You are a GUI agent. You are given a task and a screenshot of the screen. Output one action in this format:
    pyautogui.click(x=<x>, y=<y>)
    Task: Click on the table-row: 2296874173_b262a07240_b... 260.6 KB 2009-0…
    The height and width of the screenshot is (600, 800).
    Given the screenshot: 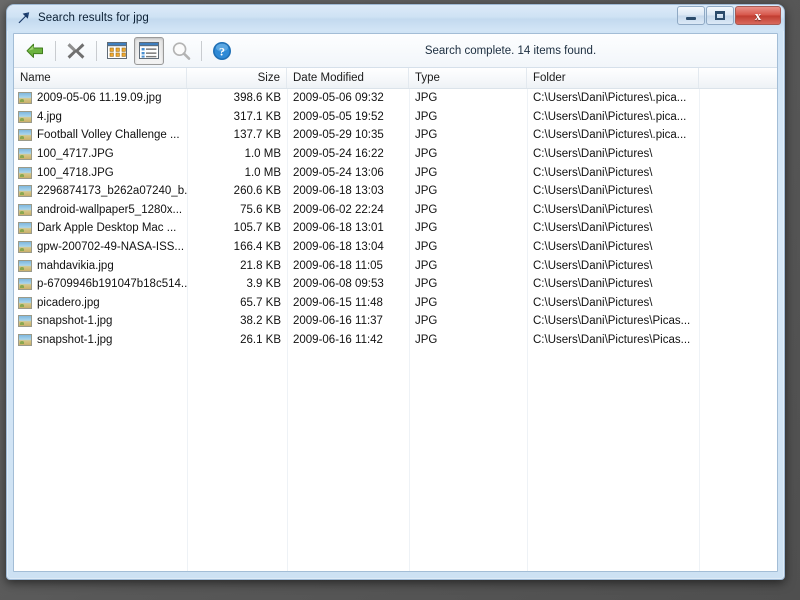 What is the action you would take?
    pyautogui.click(x=395, y=191)
    